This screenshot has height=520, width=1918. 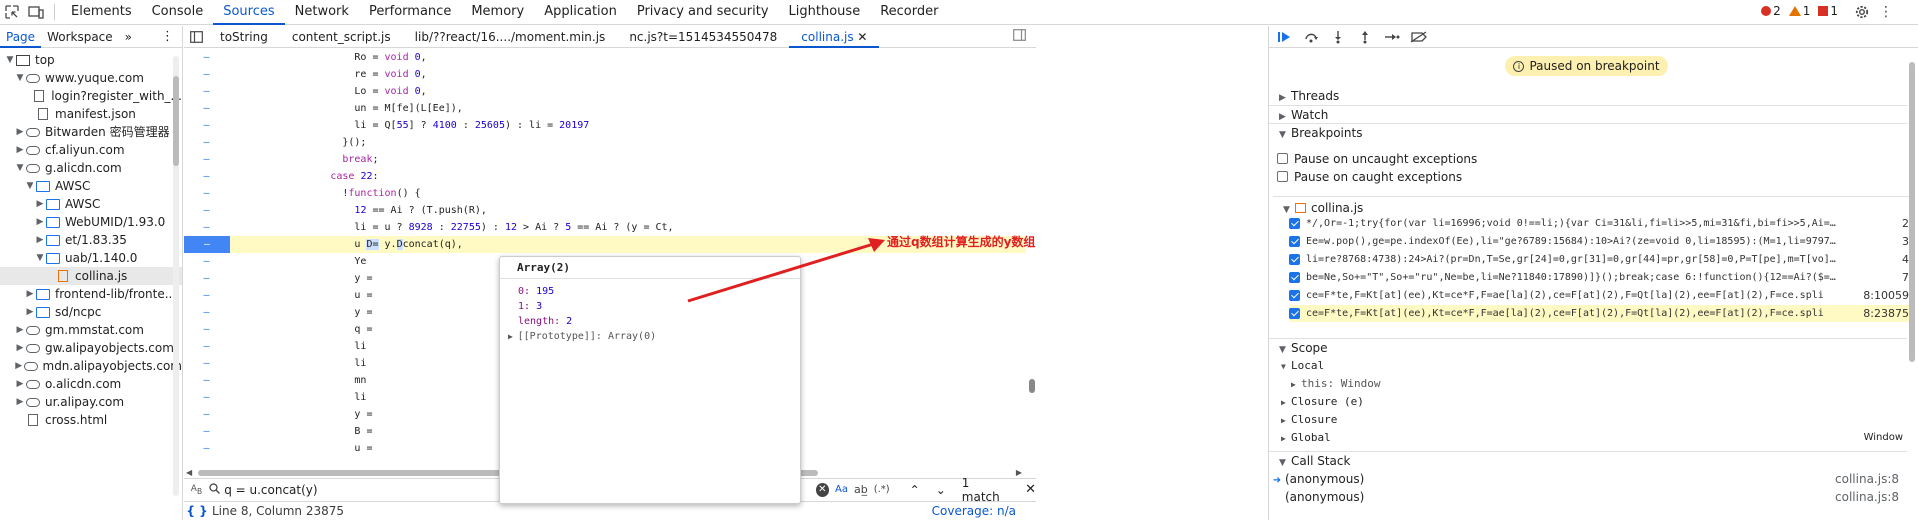 What do you see at coordinates (322, 12) in the screenshot?
I see `tab-network: Network` at bounding box center [322, 12].